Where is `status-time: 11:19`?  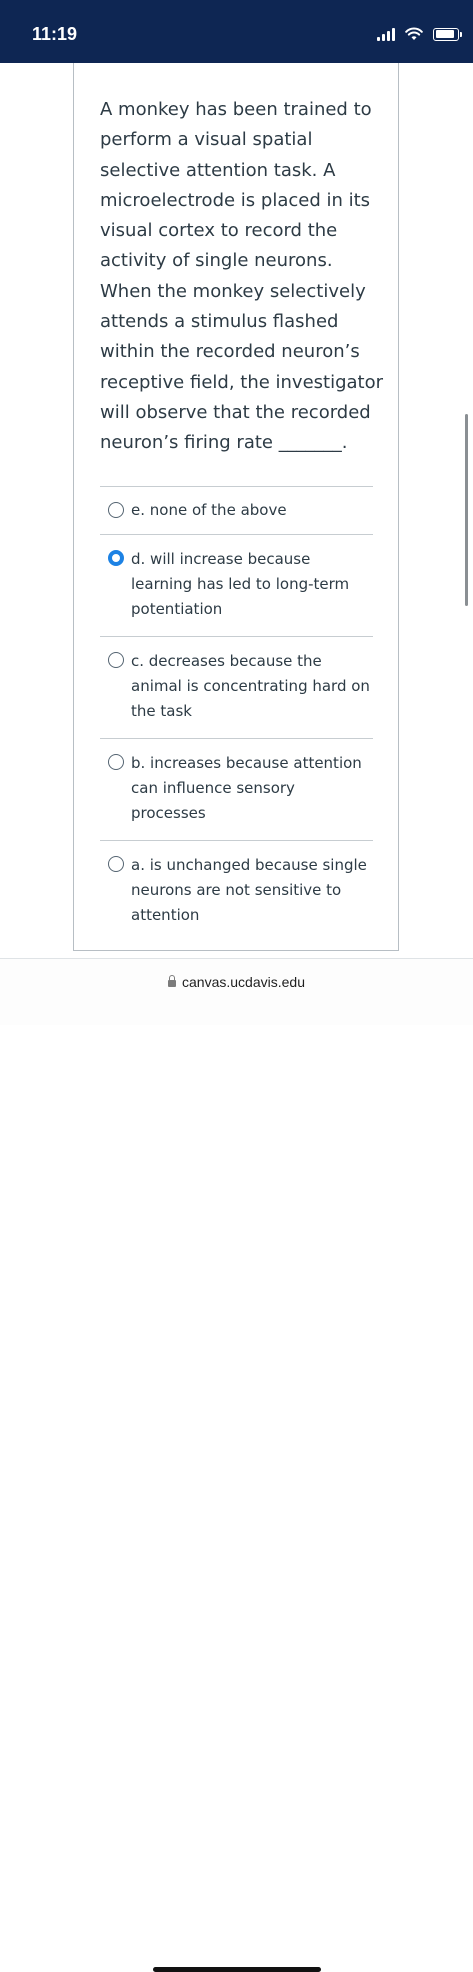 status-time: 11:19 is located at coordinates (55, 34).